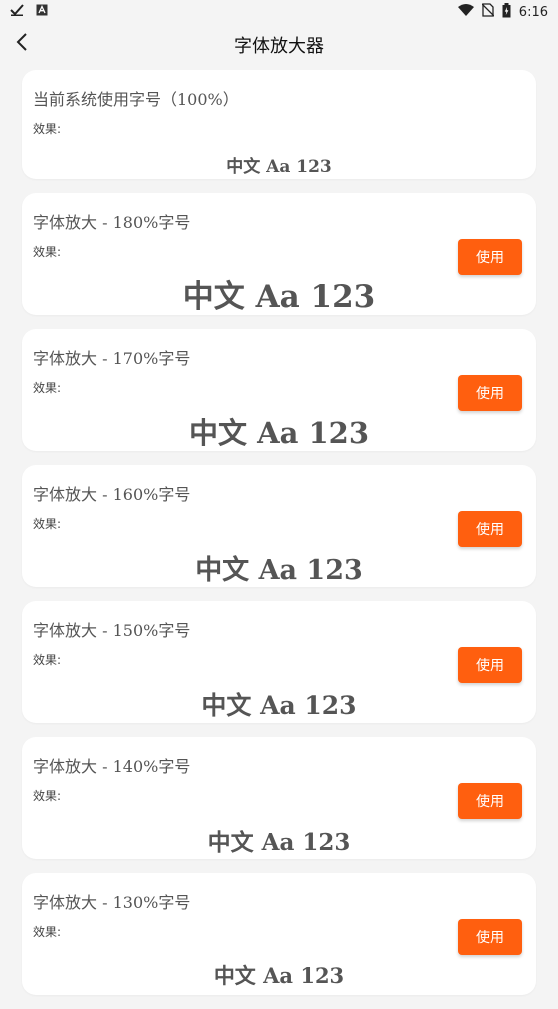 Image resolution: width=558 pixels, height=1009 pixels. What do you see at coordinates (488, 12) in the screenshot?
I see `no-sim-icon` at bounding box center [488, 12].